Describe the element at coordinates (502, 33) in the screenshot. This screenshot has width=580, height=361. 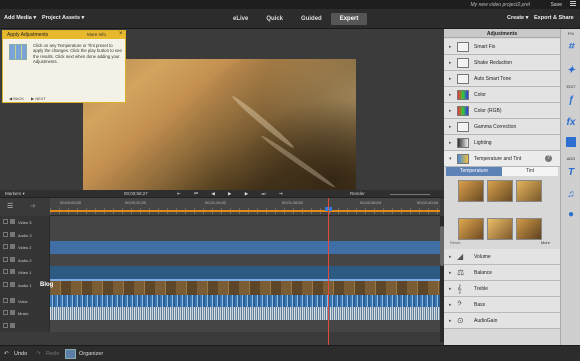
I see `adjustments-header: Adjustments` at that location.